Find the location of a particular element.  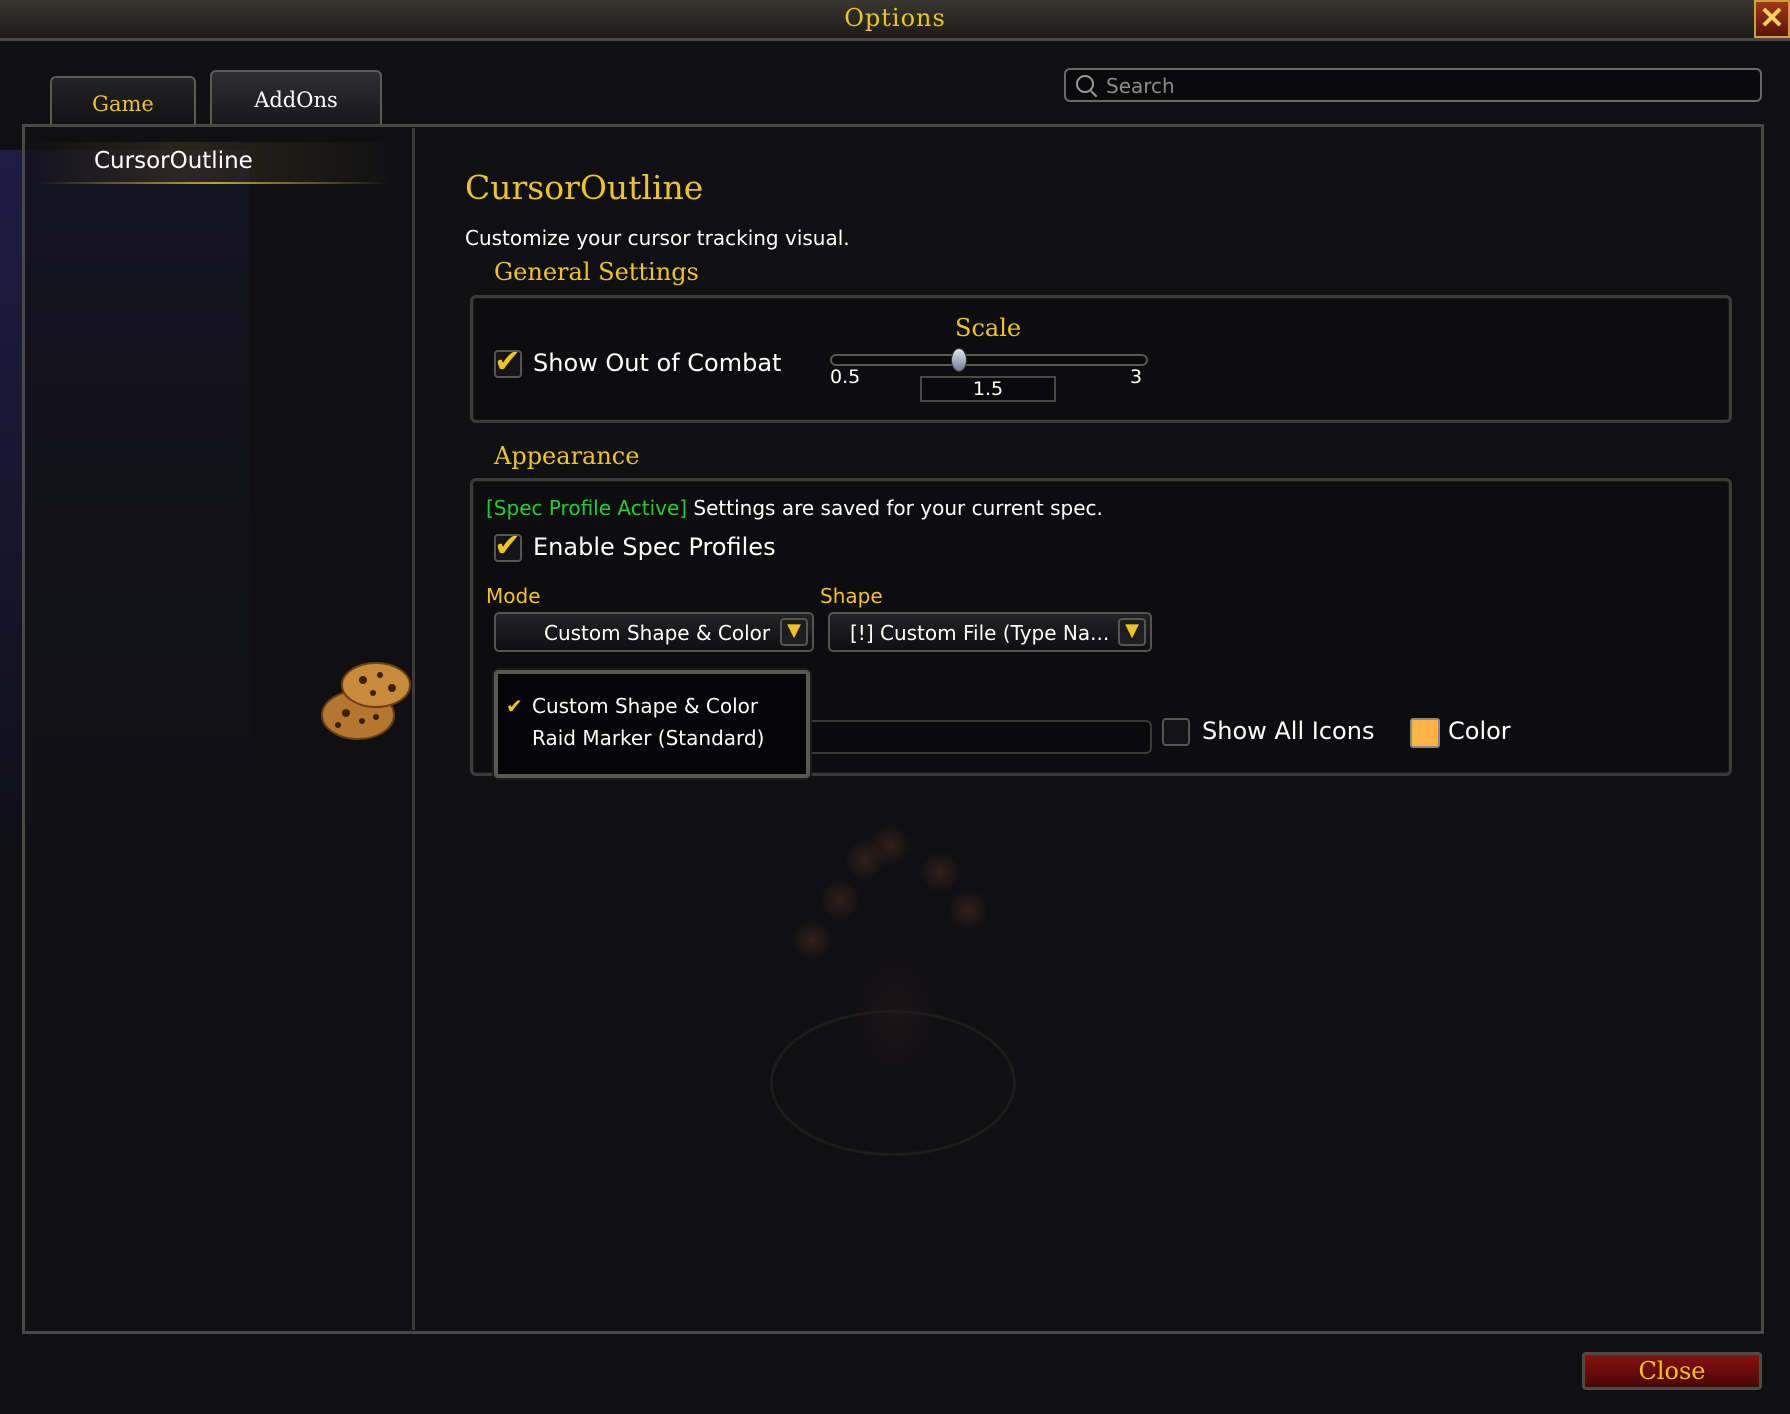

scale-max-label: 3 is located at coordinates (1136, 377).